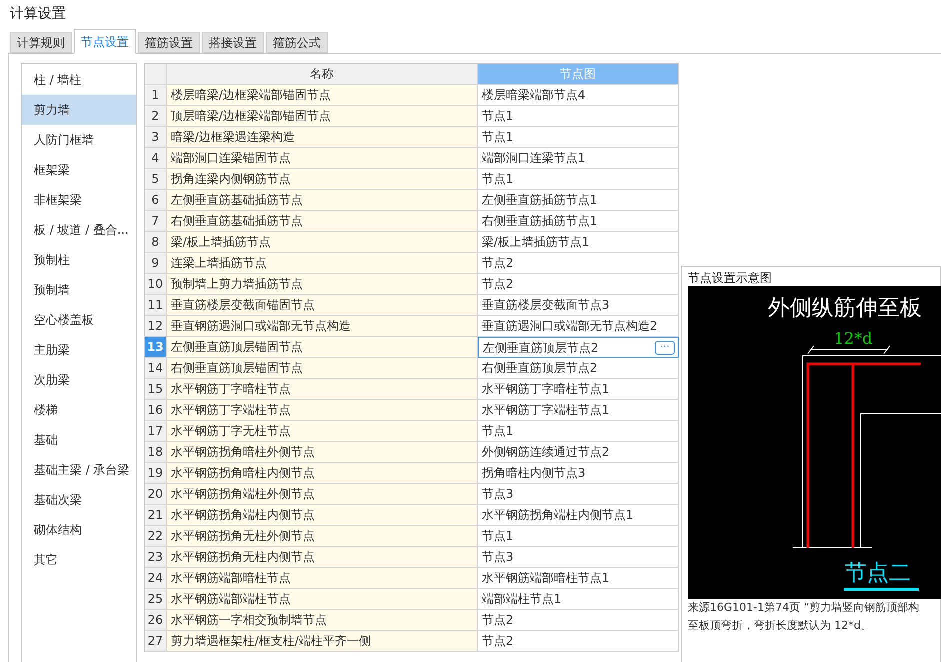  Describe the element at coordinates (41, 42) in the screenshot. I see `tab: 计算规则` at that location.